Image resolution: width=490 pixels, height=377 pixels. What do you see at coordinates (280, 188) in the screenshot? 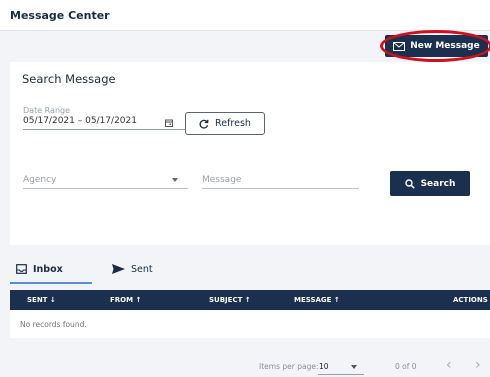
I see `message-underline` at bounding box center [280, 188].